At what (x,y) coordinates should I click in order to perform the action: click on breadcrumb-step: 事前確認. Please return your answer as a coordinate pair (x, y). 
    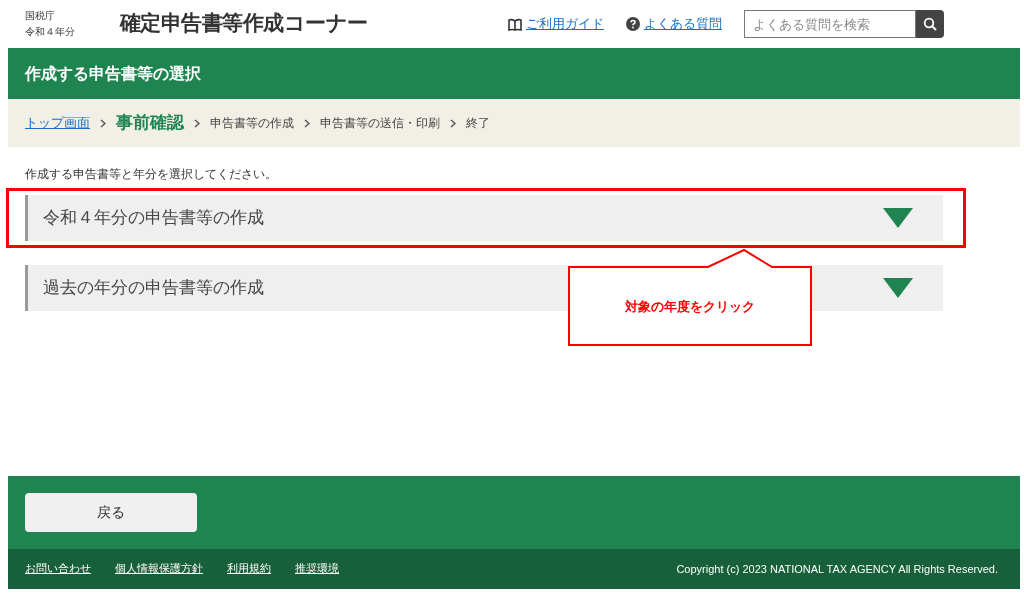
    Looking at the image, I should click on (150, 123).